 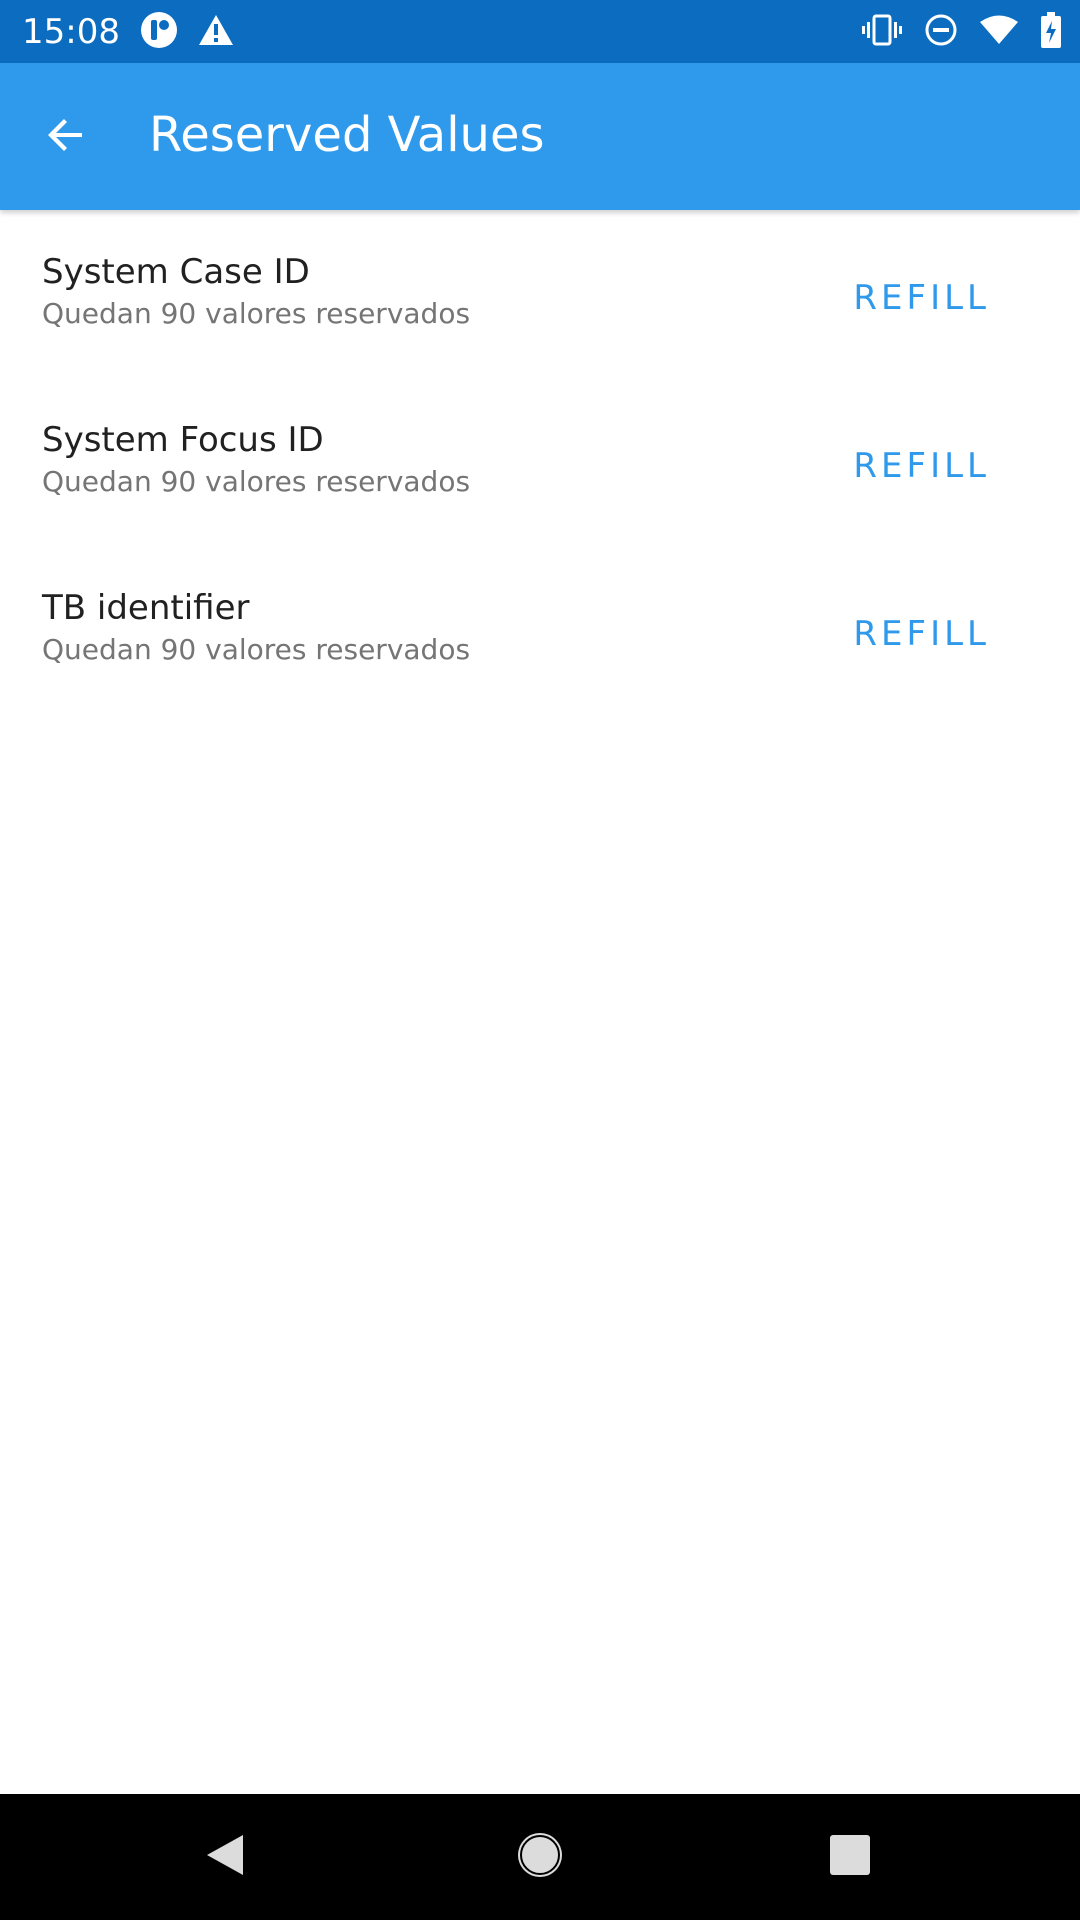 What do you see at coordinates (71, 32) in the screenshot?
I see `status-time: 15:08` at bounding box center [71, 32].